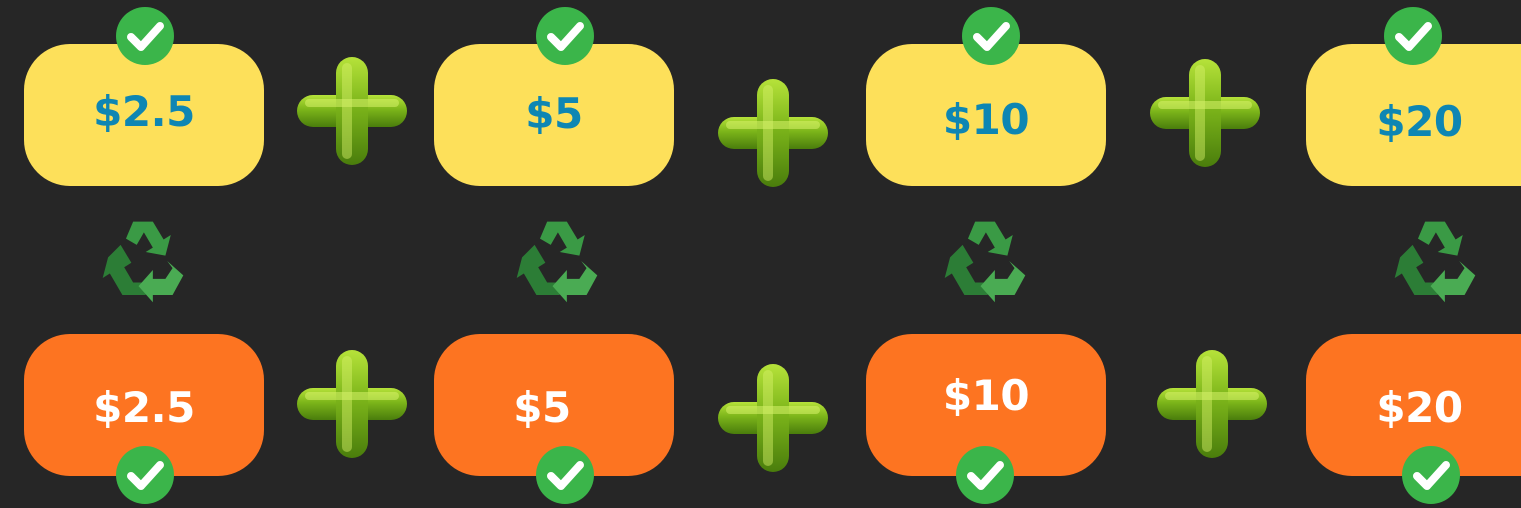  I want to click on bottom-pill-1-label: $2.5, so click(144, 407).